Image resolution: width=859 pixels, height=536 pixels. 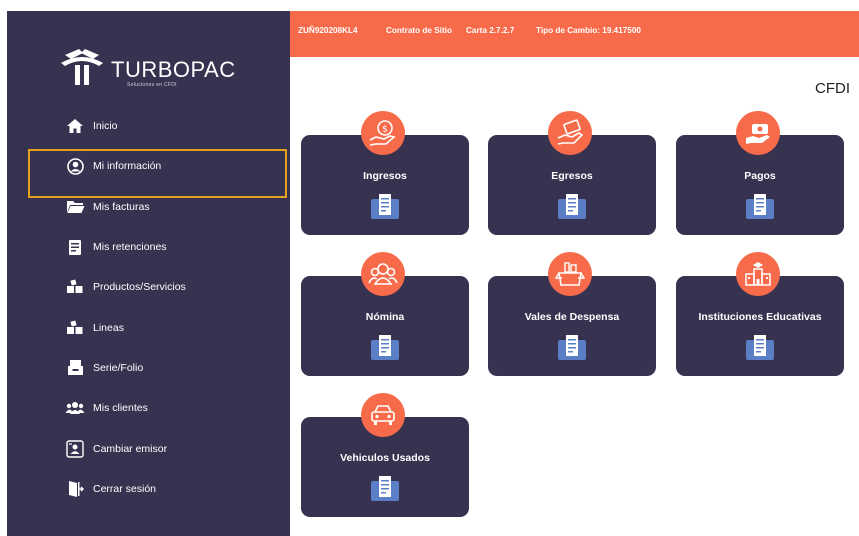 I want to click on sidebar-item-productos-servicios: Productos/Servicios, so click(x=148, y=287).